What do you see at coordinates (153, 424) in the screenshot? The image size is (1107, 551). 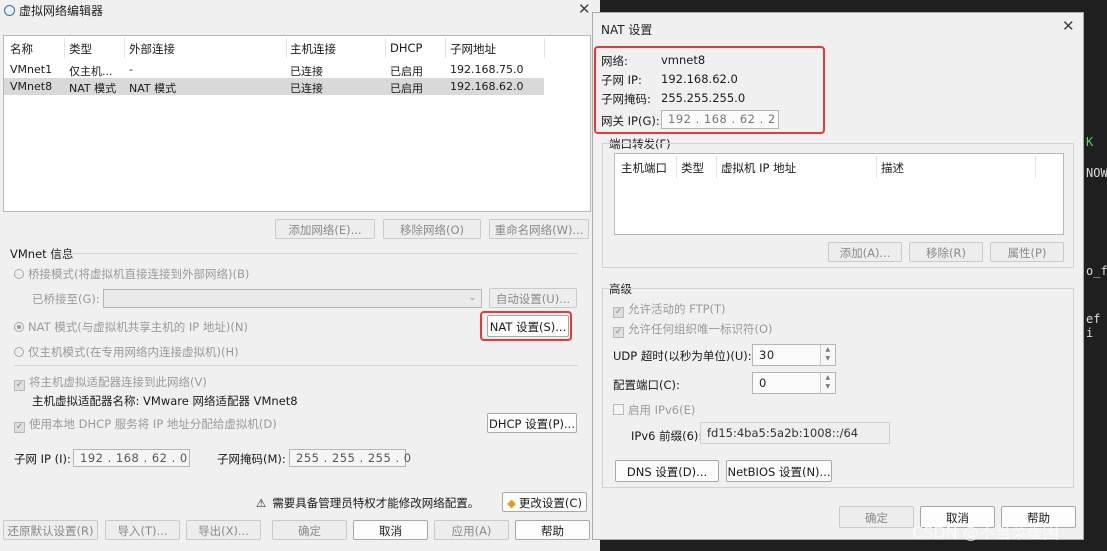 I see `use-dhcp-label: 使用本地 DHCP 服务将 IP 地址分配给虚拟机(D)` at bounding box center [153, 424].